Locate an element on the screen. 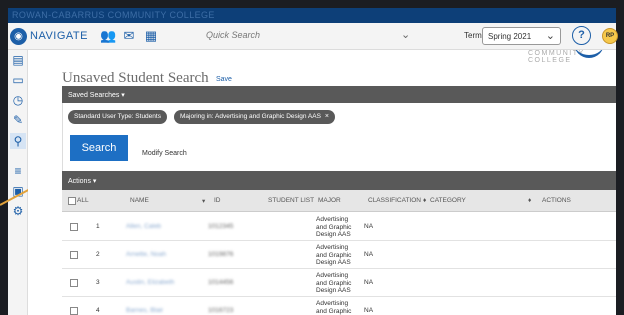  actions-bar: Actions ▾ is located at coordinates (339, 180).